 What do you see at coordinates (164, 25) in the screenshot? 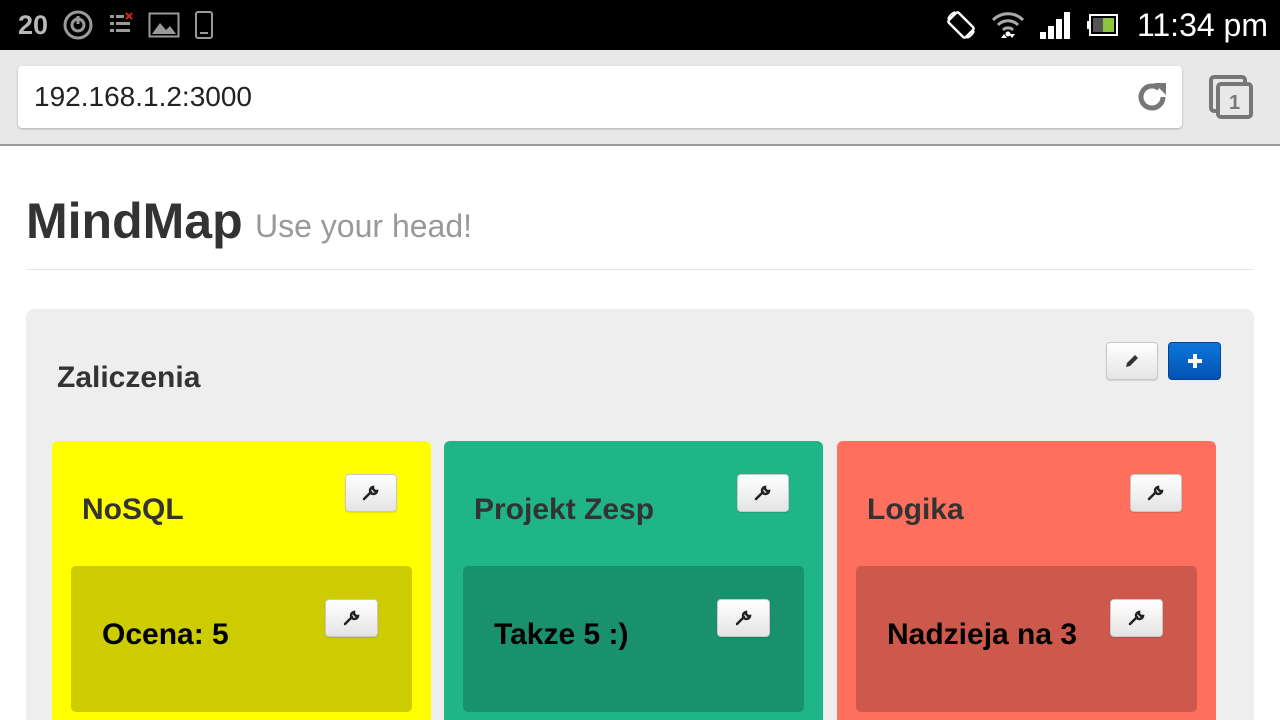
I see `gallery-icon` at bounding box center [164, 25].